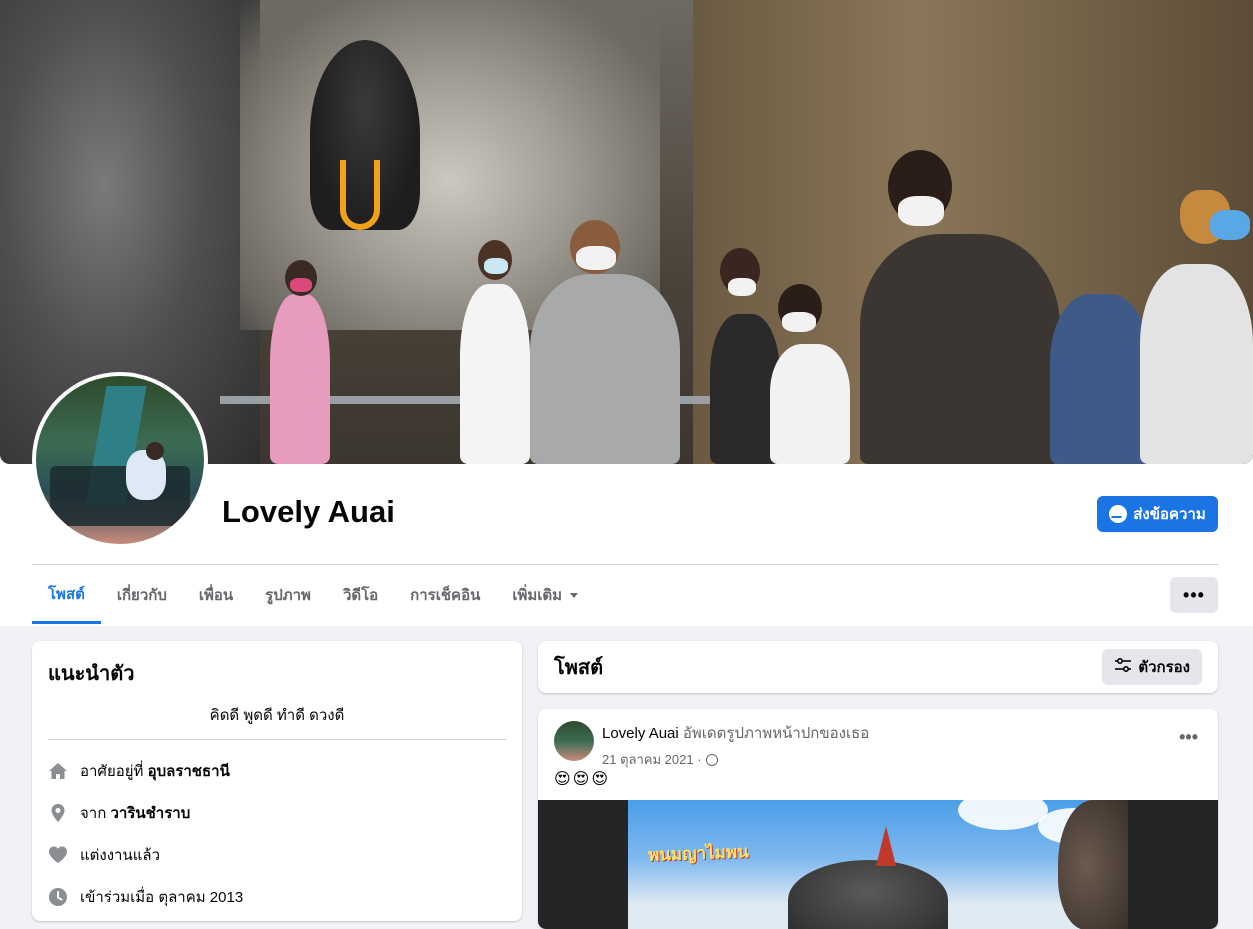 This screenshot has height=929, width=1253. I want to click on profile-name: Lovely Auai, so click(308, 511).